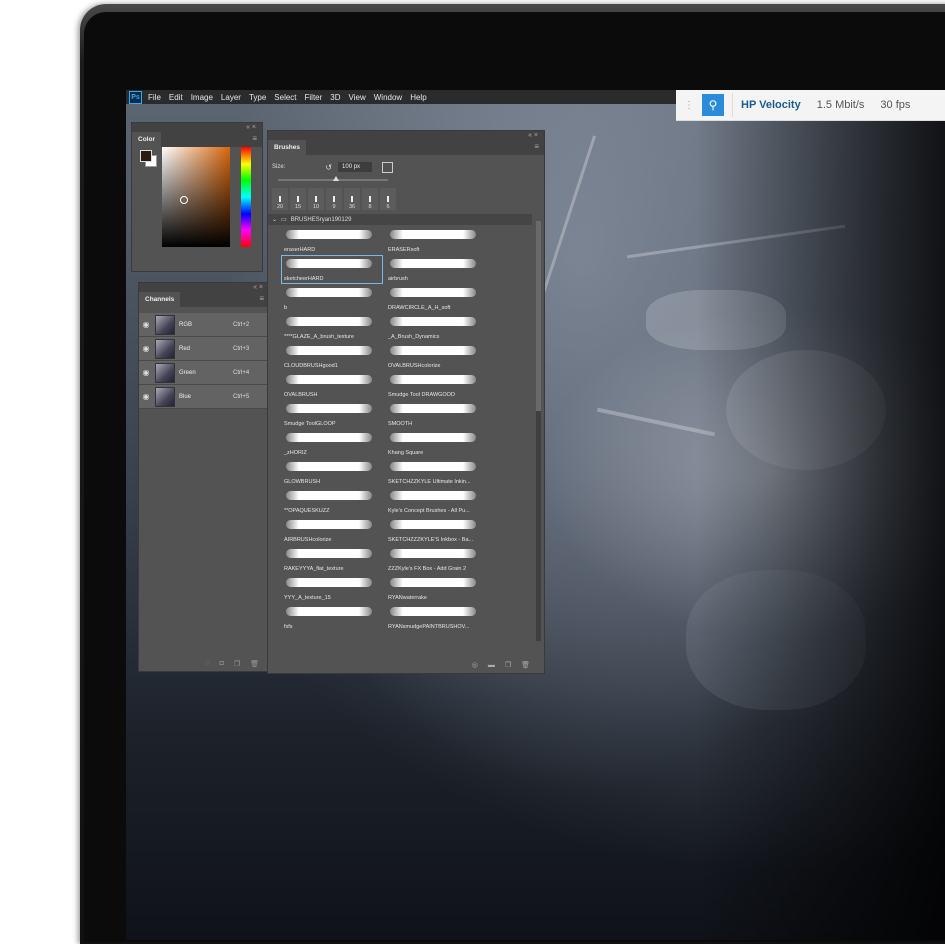 The image size is (945, 944). Describe the element at coordinates (689, 105) in the screenshot. I see `drag-handle-icon: ⋮` at that location.